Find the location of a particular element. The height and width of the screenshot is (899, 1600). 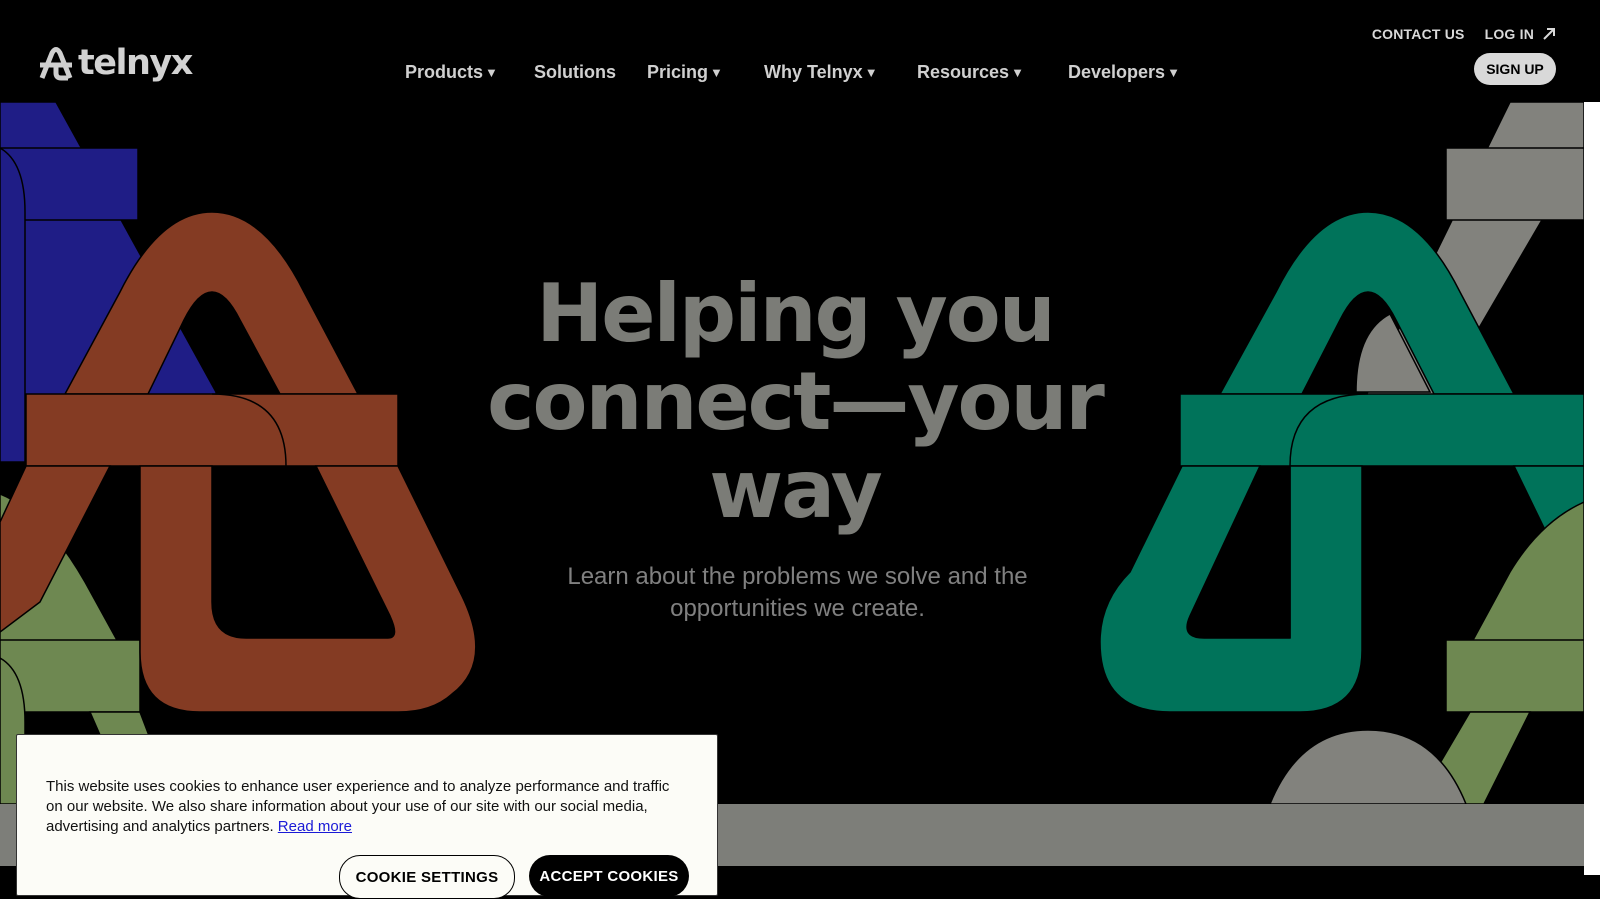

gray-block is located at coordinates (1514, 184).